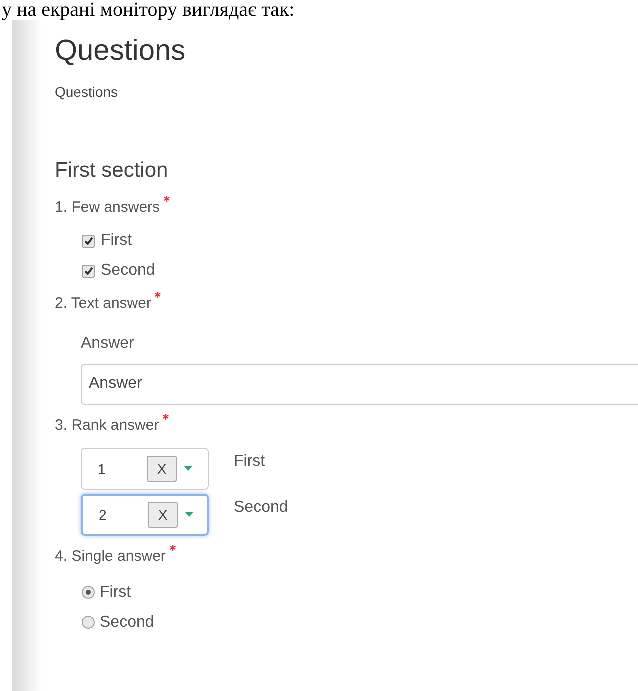 The width and height of the screenshot is (638, 691). I want to click on question-label: 3. Rank answer, so click(107, 426).